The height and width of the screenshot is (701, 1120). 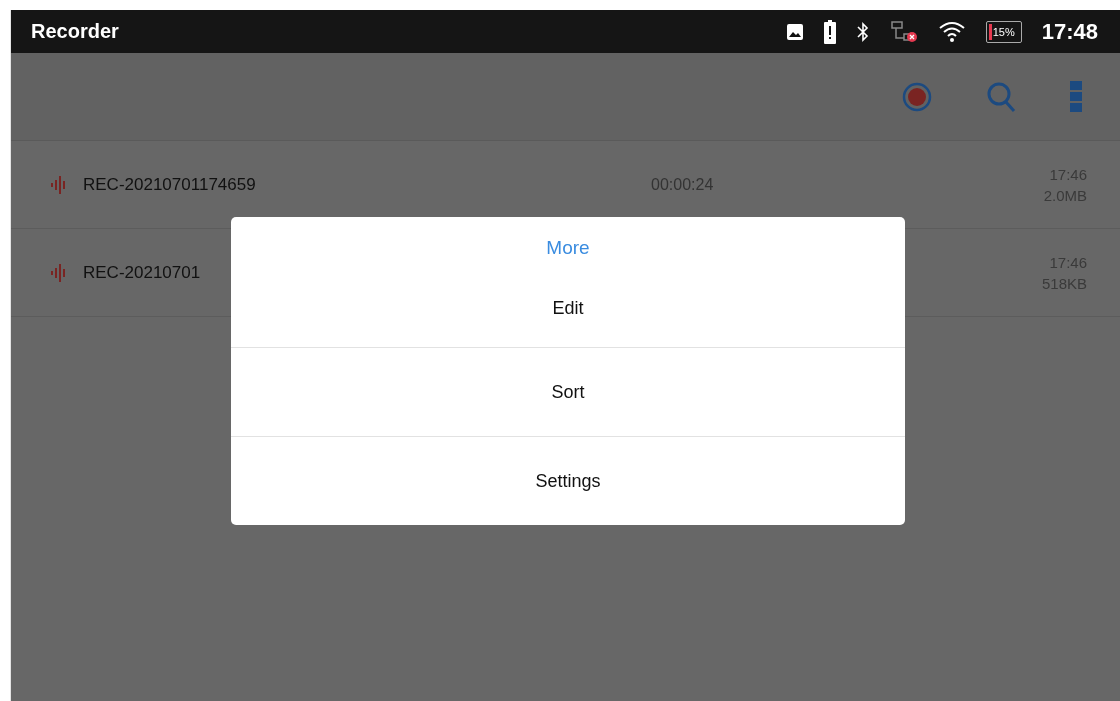 I want to click on search-icon, so click(x=1001, y=96).